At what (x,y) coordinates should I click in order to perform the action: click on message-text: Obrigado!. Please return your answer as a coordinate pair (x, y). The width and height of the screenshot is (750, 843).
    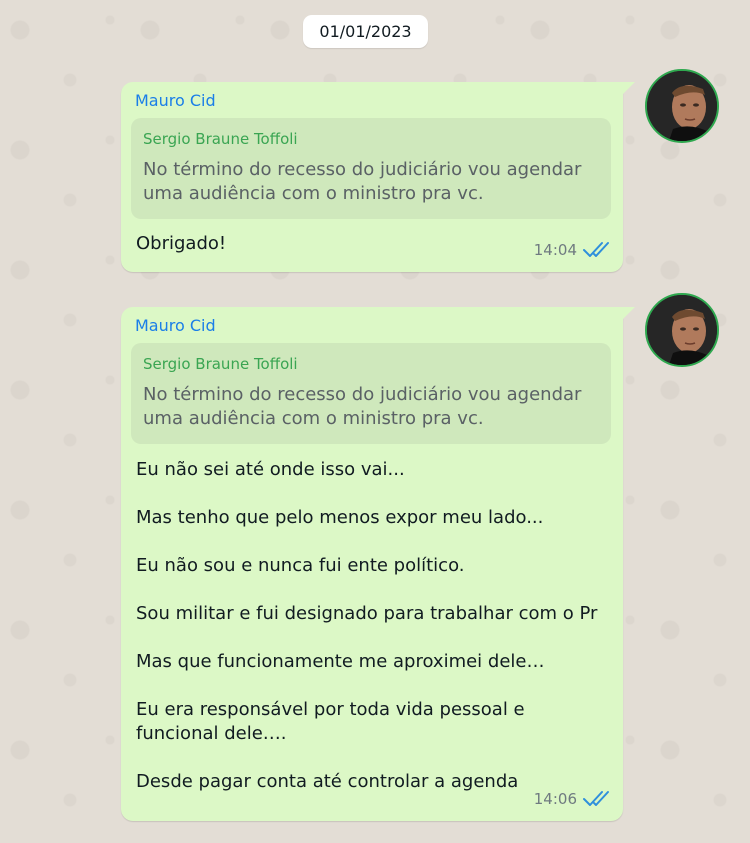
    Looking at the image, I should click on (181, 243).